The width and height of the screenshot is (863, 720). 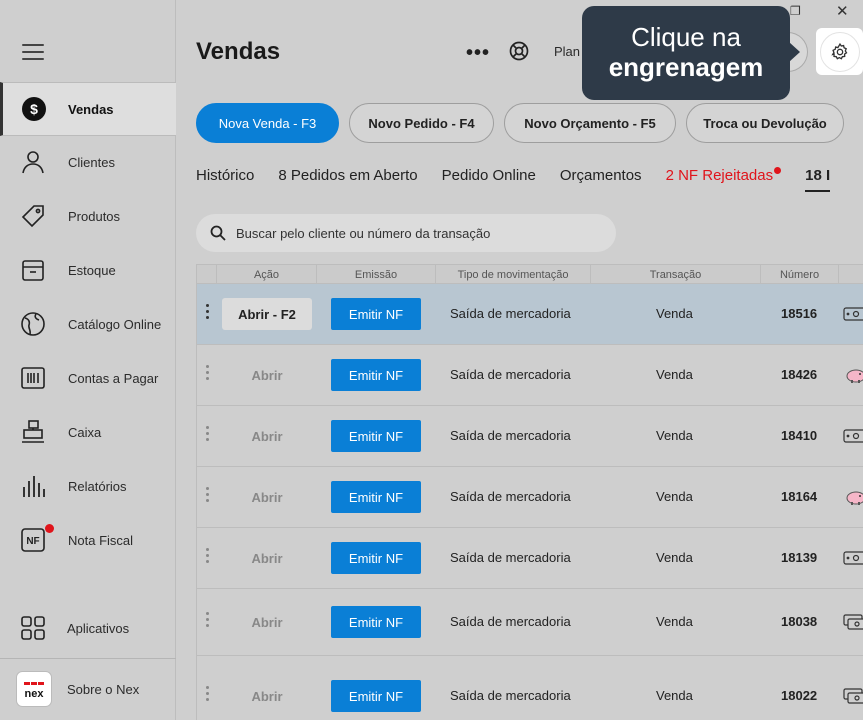 I want to click on novo-pedido-button: Novo Pedido - F4, so click(x=421, y=123).